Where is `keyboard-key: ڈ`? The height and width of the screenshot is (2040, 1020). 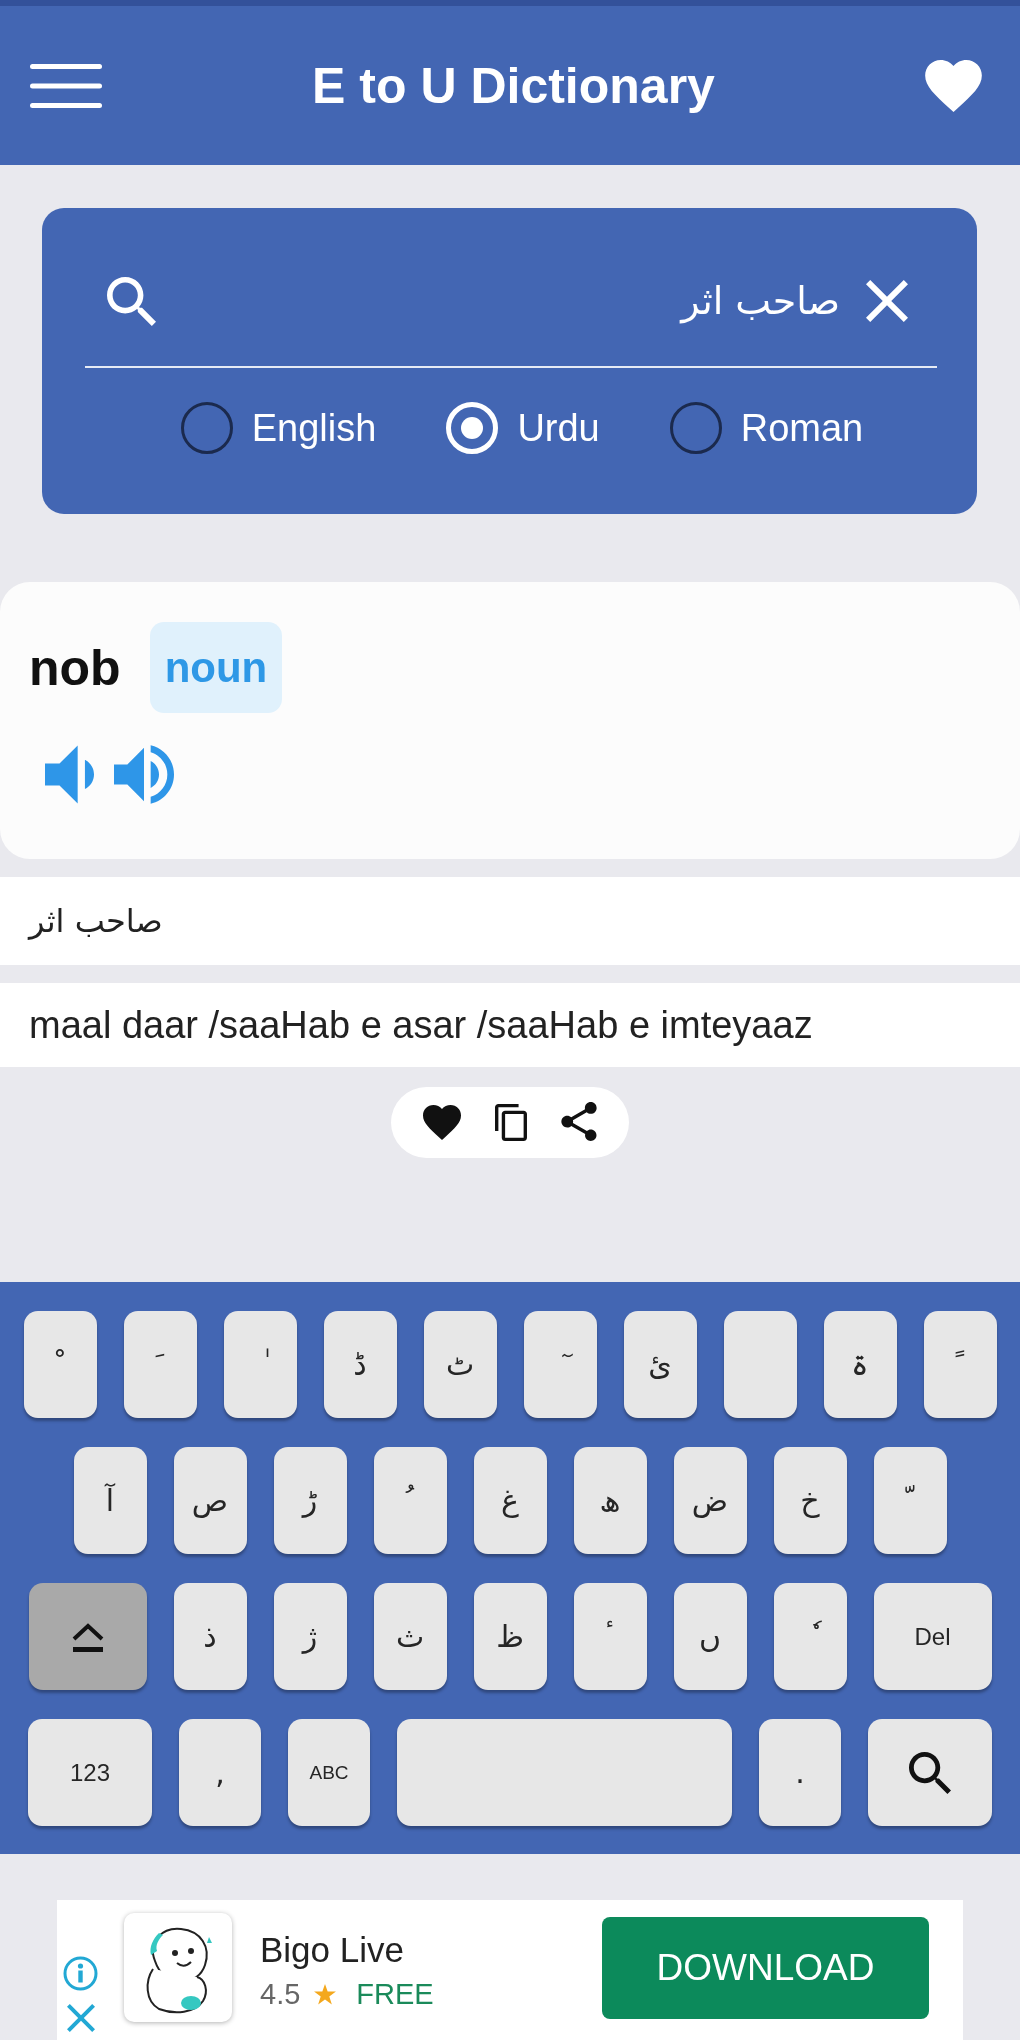
keyboard-key: ڈ is located at coordinates (360, 1364).